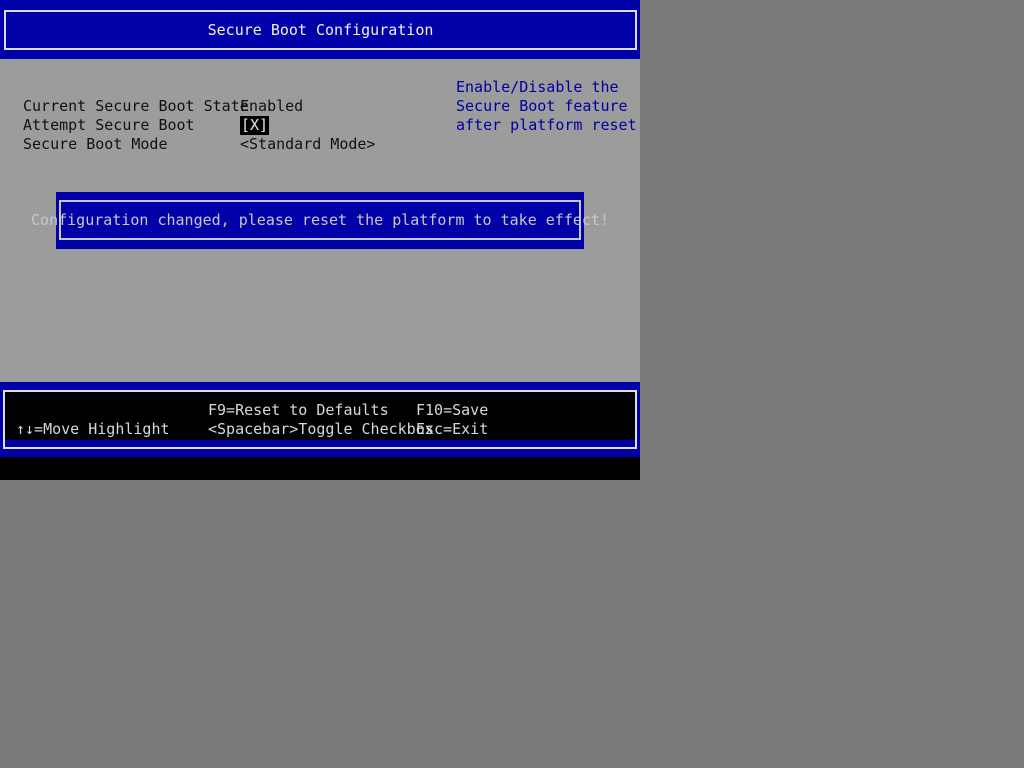 The image size is (1024, 768). I want to click on help-line: after platform reset, so click(546, 125).